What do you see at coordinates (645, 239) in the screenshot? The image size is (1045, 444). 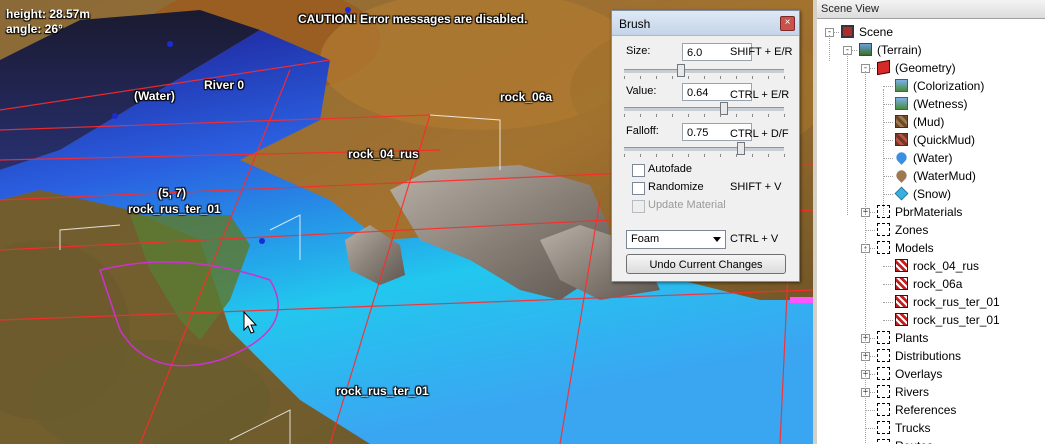 I see `material-select-value: Foam` at bounding box center [645, 239].